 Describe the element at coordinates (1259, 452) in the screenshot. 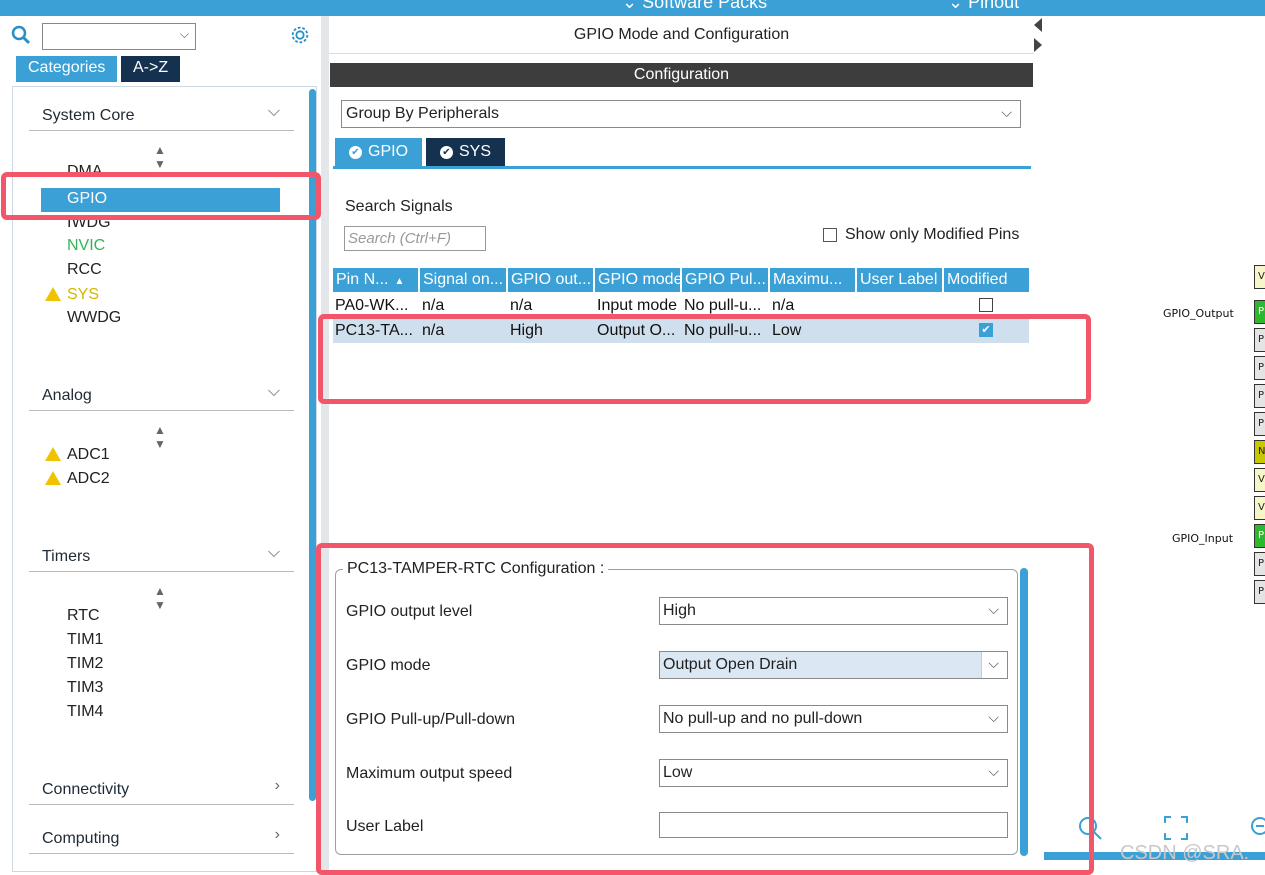

I see `chip-pin: N` at that location.